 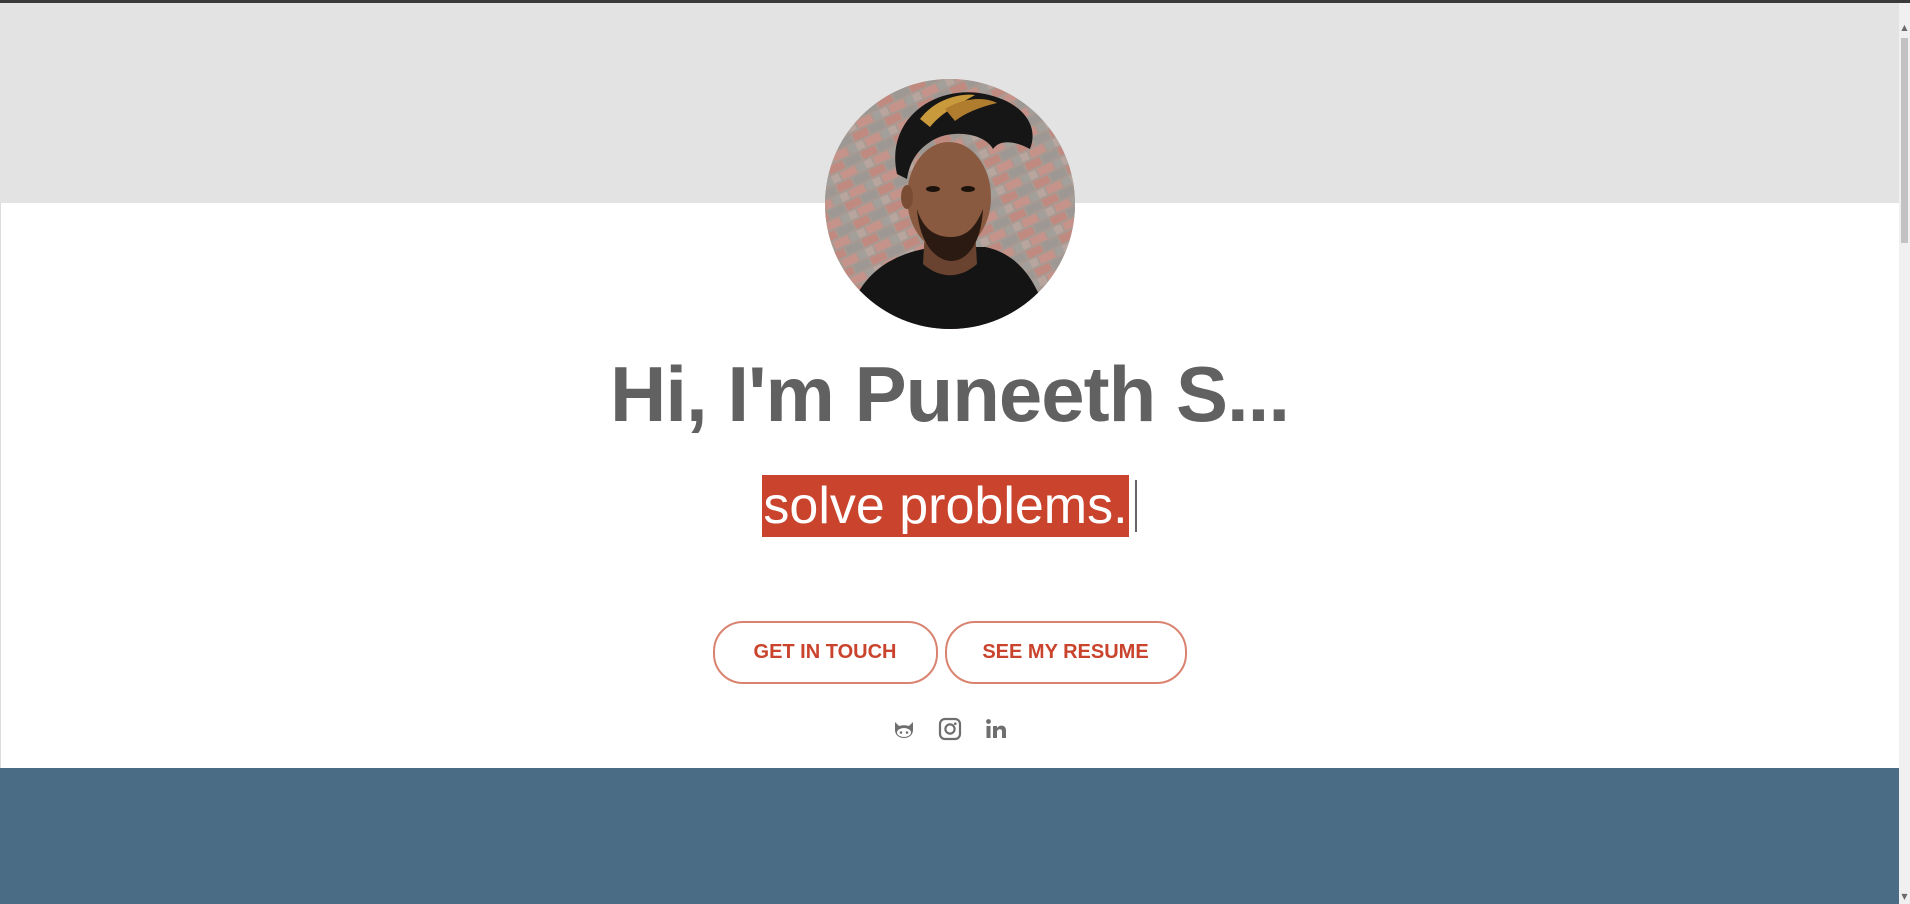 I want to click on typing-cursor, so click(x=1135, y=506).